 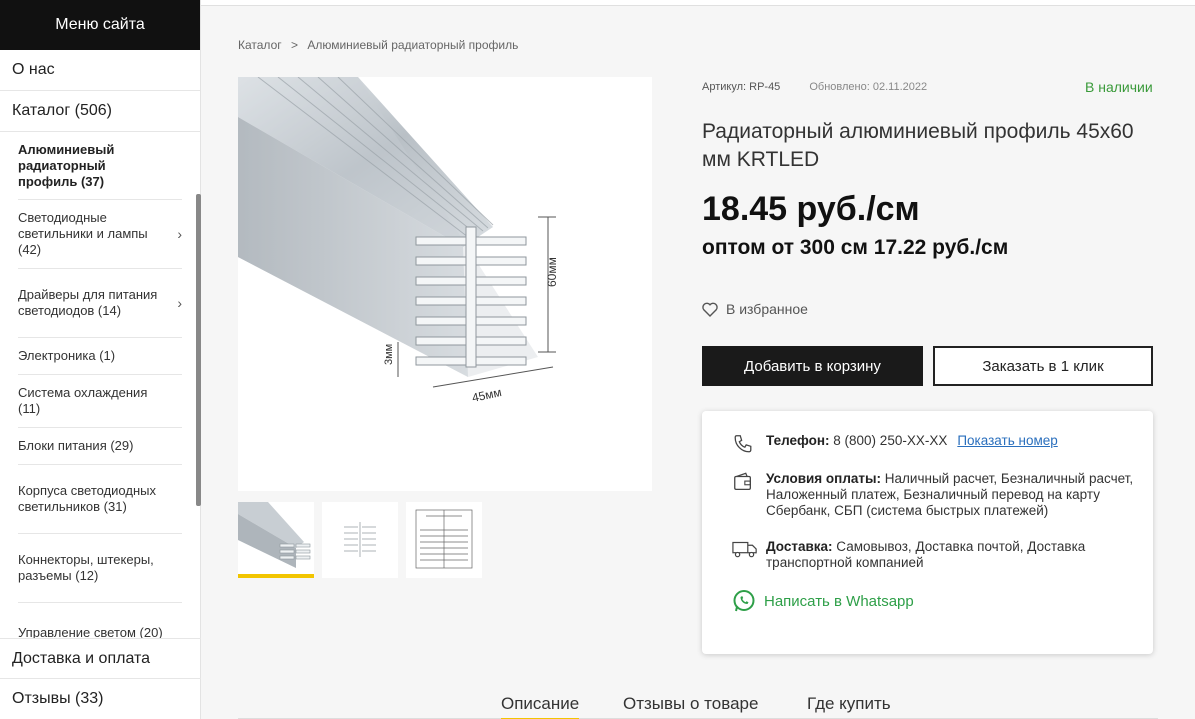 I want to click on tab-description: Описание, so click(x=540, y=706).